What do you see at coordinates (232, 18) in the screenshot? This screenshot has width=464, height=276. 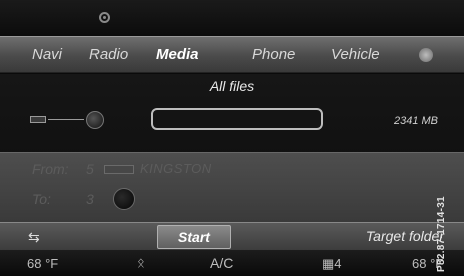 I see `top-status-strip` at bounding box center [232, 18].